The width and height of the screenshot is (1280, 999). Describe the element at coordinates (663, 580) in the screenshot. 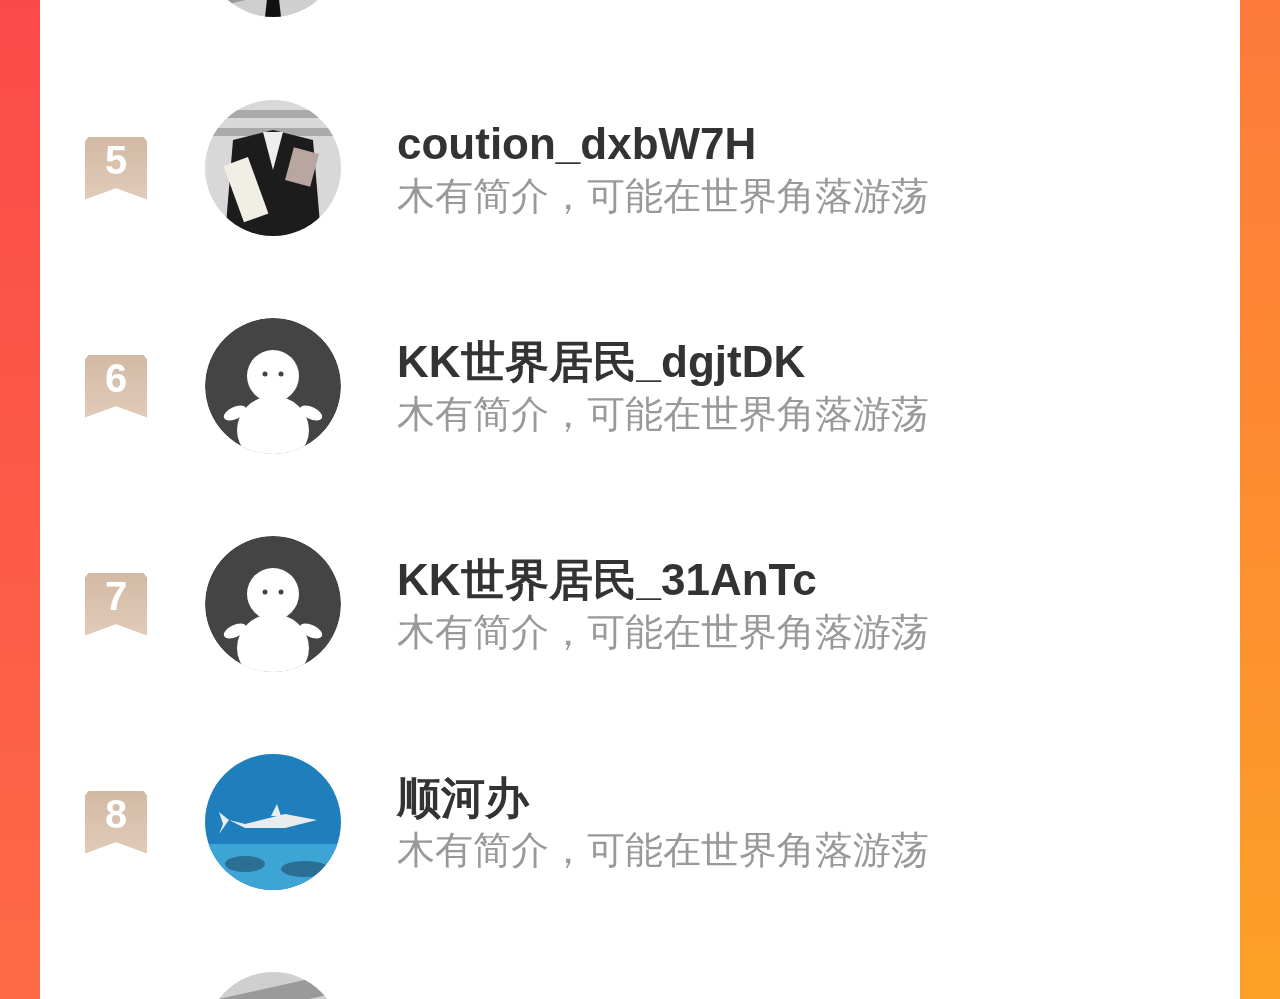

I see `user-name: KK世界居民_31AnTc` at that location.